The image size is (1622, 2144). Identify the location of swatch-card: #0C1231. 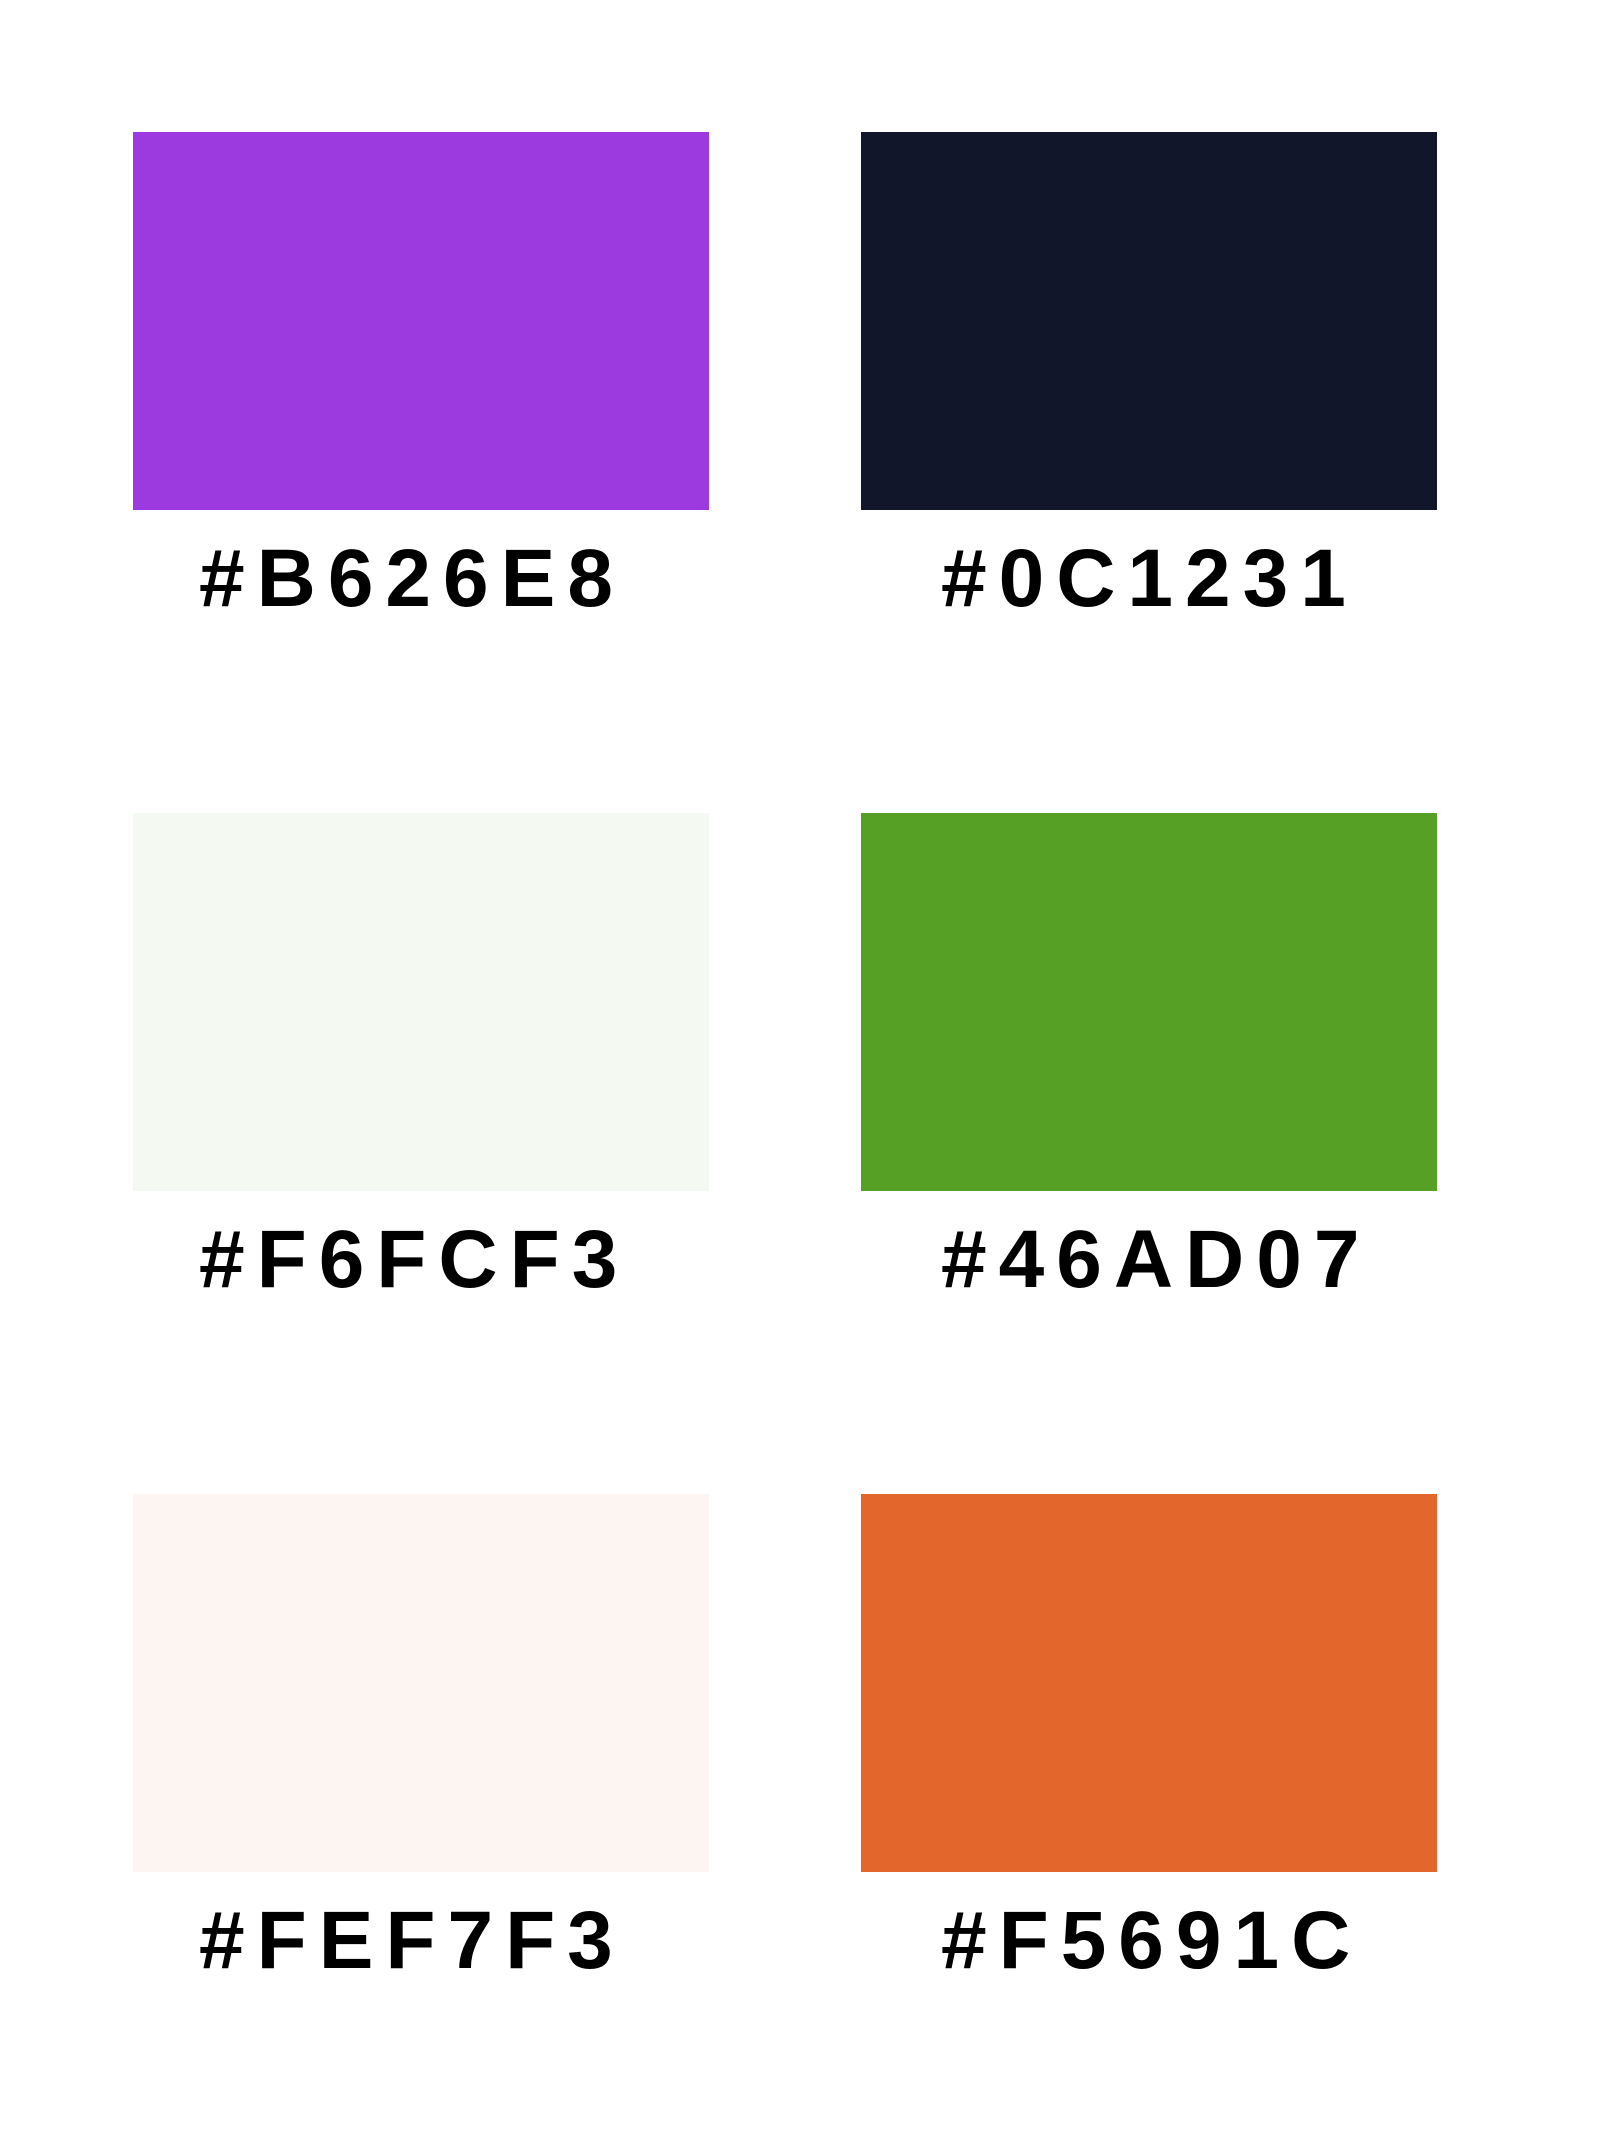
(1149, 376).